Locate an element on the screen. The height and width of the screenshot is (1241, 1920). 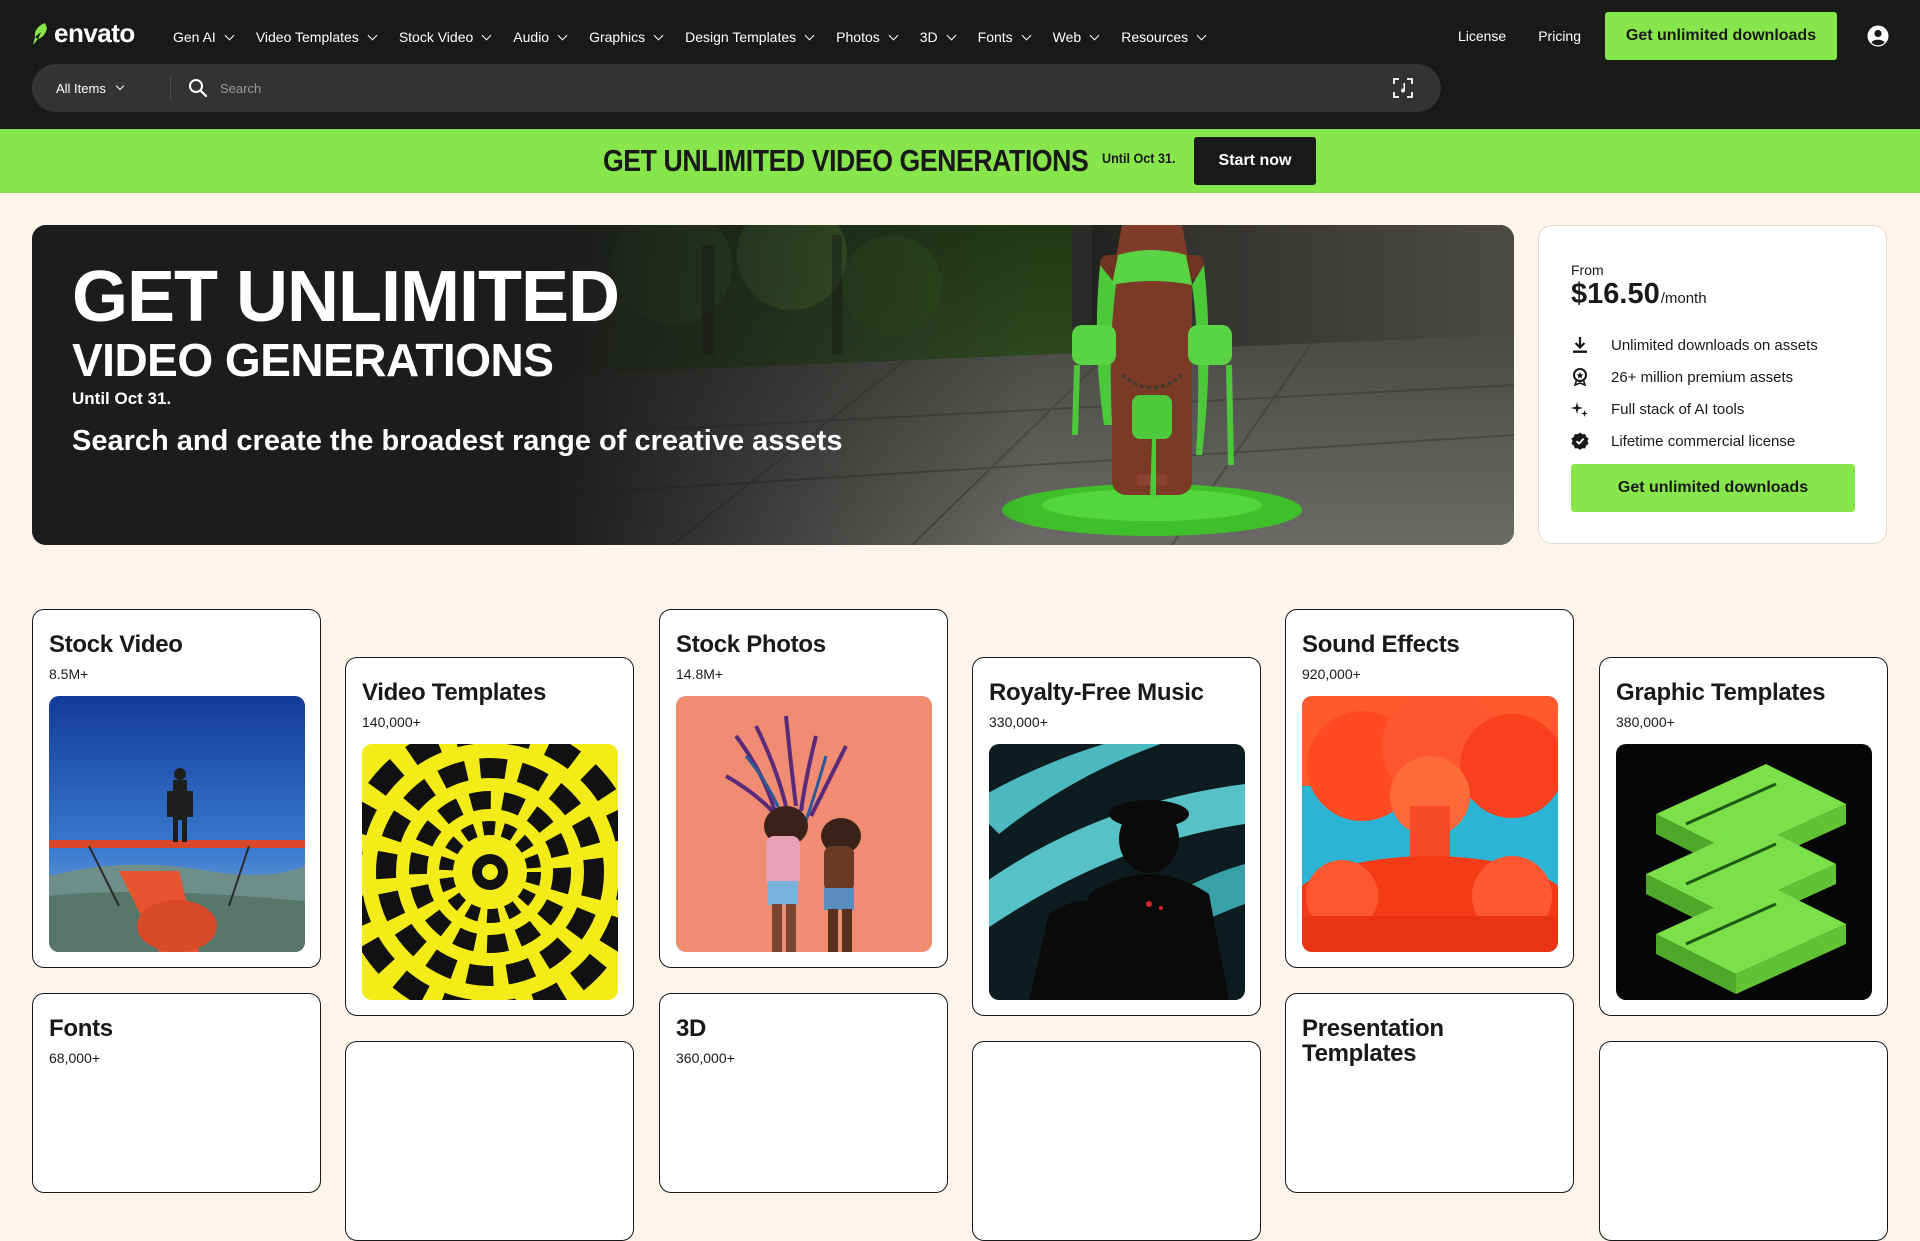
header-actions: License Pricing Get unlimited downloads is located at coordinates (1689, 36).